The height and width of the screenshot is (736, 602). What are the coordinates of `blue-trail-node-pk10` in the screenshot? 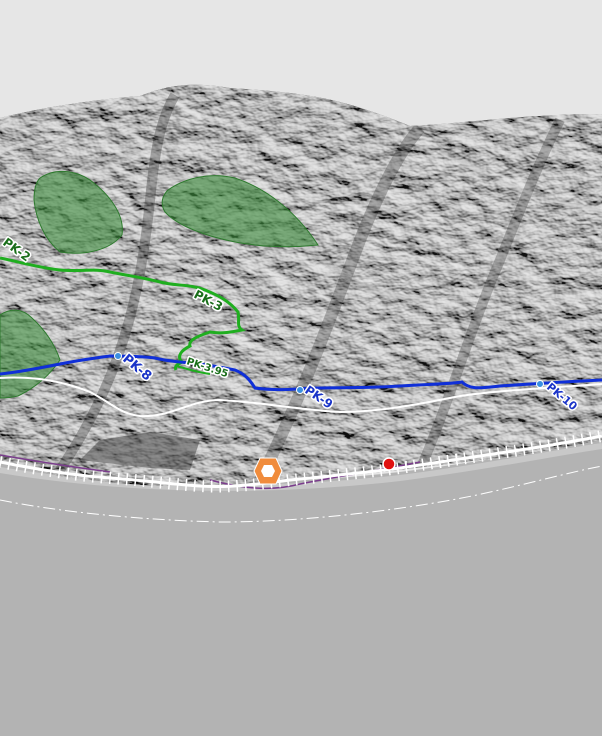 It's located at (540, 384).